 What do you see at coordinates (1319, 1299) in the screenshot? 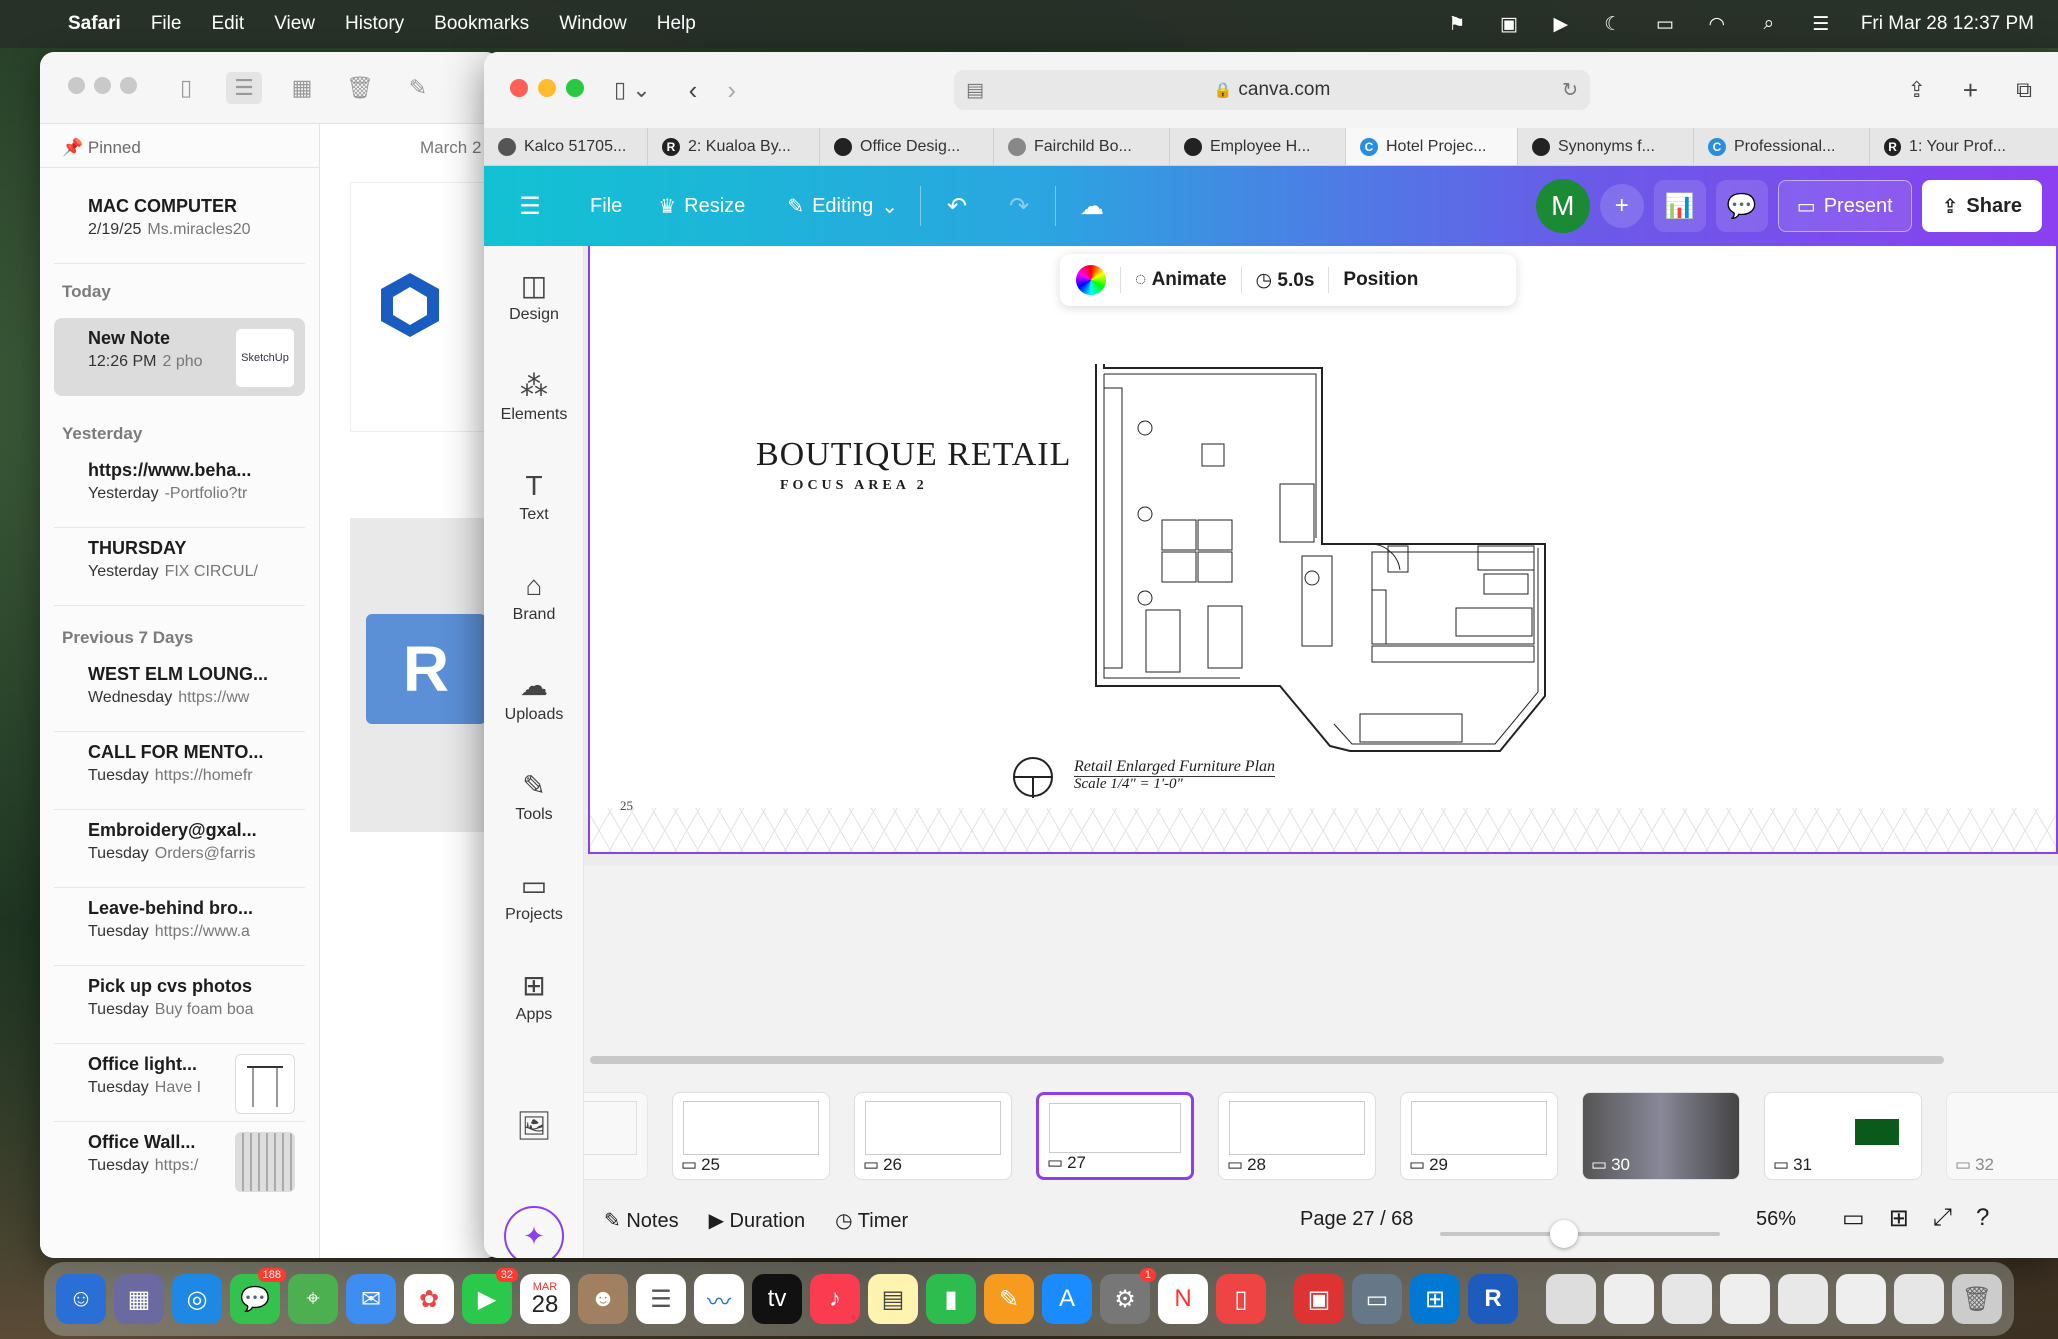
I see `parallels-icon: ▣` at bounding box center [1319, 1299].